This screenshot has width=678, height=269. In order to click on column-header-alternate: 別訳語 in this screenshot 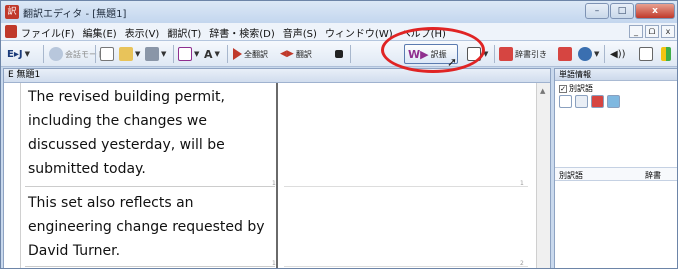, I will do `click(571, 175)`.